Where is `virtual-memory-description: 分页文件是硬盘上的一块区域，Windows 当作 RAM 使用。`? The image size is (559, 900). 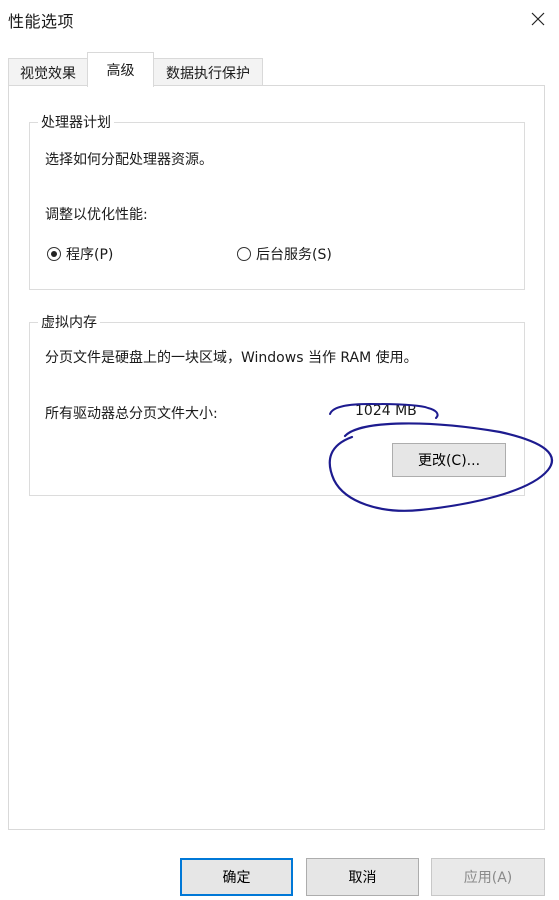 virtual-memory-description: 分页文件是硬盘上的一块区域，Windows 当作 RAM 使用。 is located at coordinates (231, 358).